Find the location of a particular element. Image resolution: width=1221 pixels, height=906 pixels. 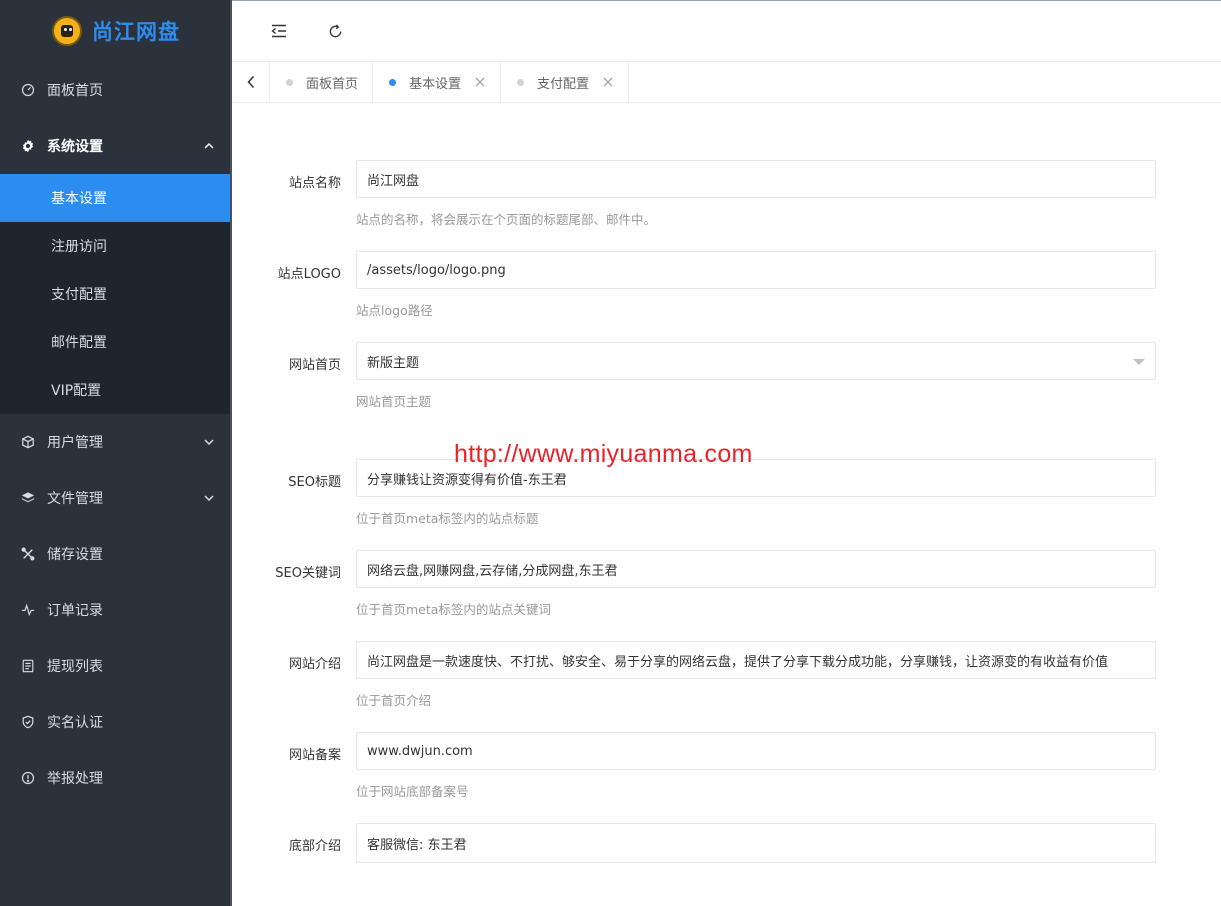

cube-icon is located at coordinates (28, 442).